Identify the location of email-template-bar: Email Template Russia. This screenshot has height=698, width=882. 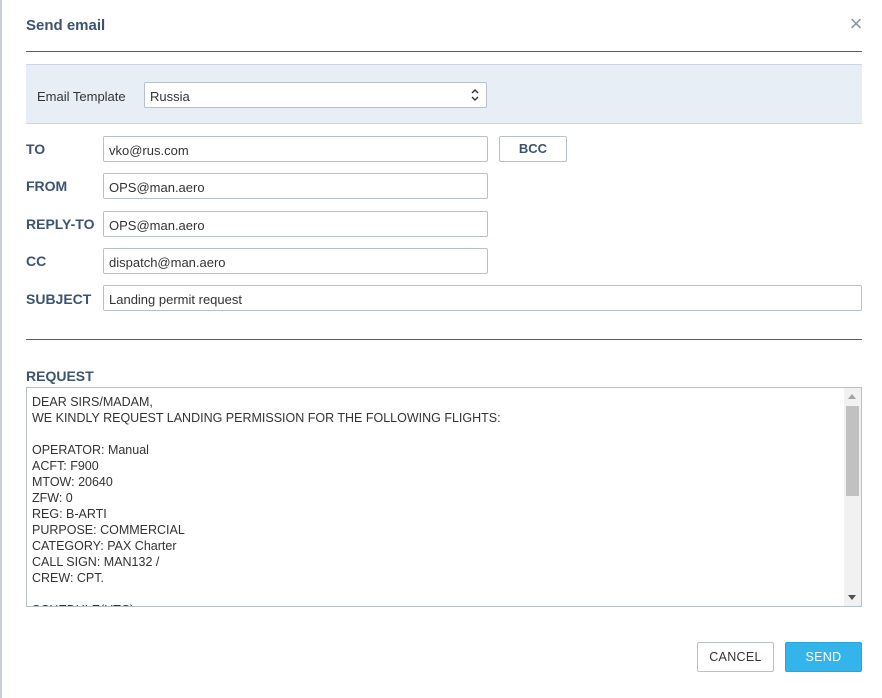
(444, 94).